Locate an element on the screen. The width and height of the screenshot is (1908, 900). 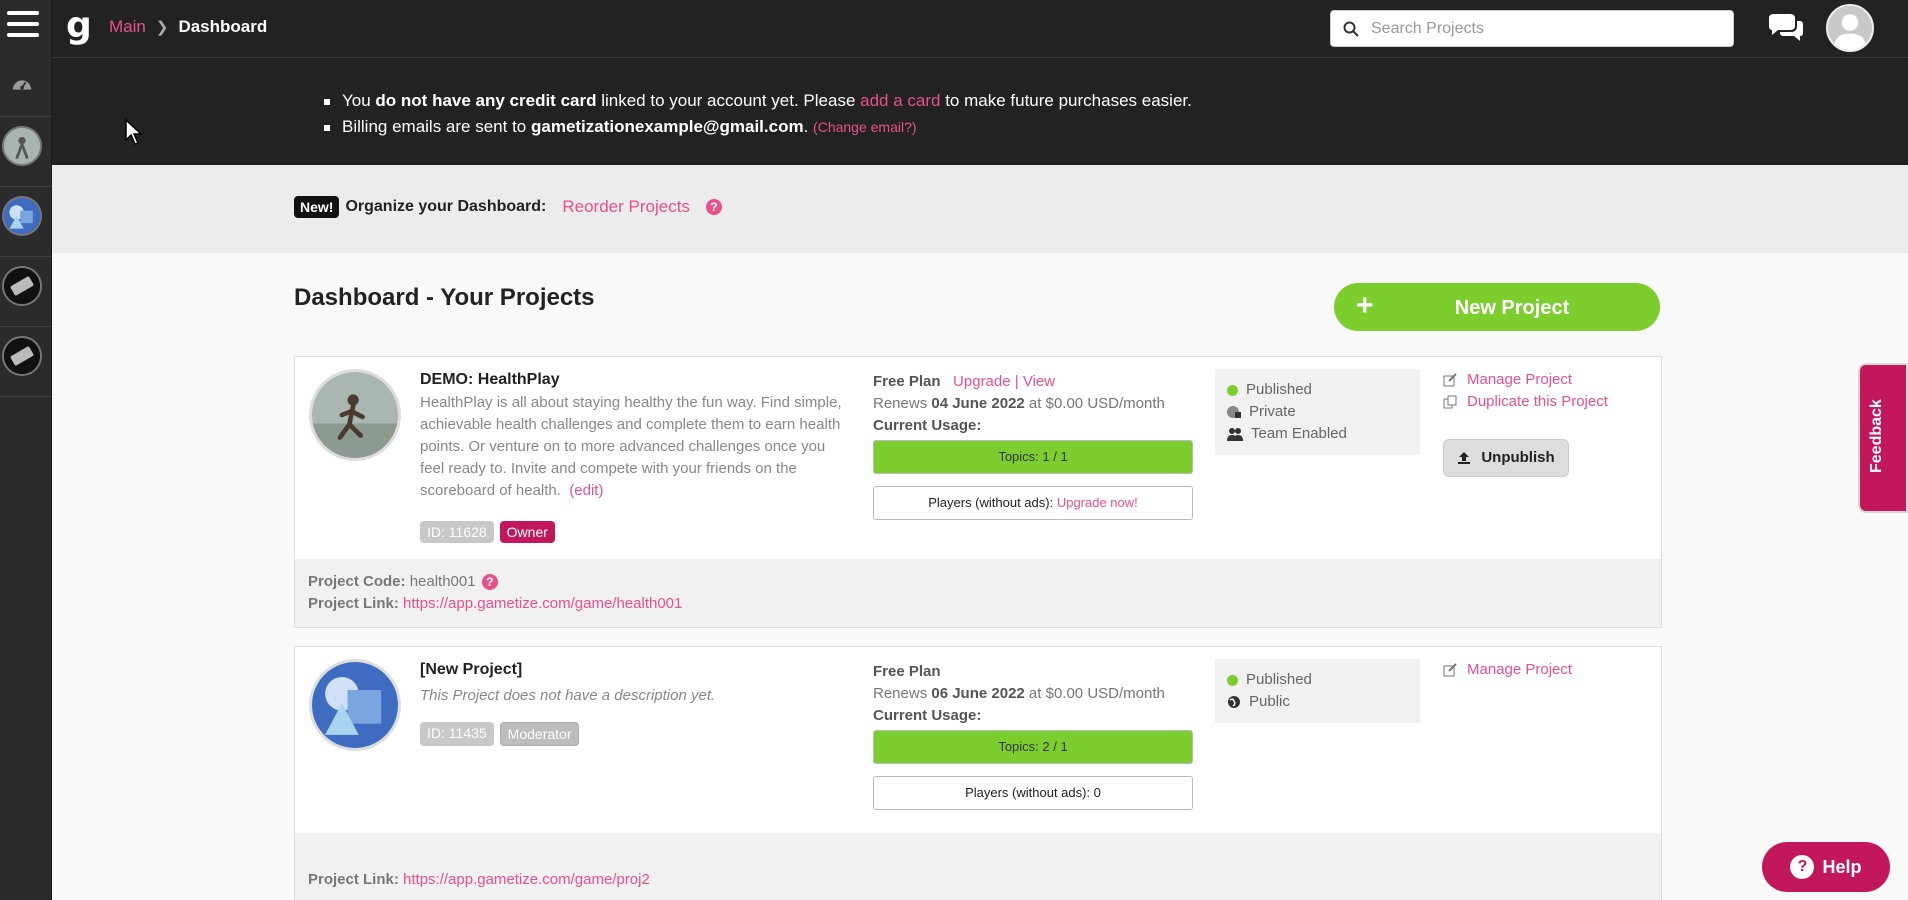
renewal-info: Renews 04 June 2022 at $0.00 USD/month is located at coordinates (1019, 403).